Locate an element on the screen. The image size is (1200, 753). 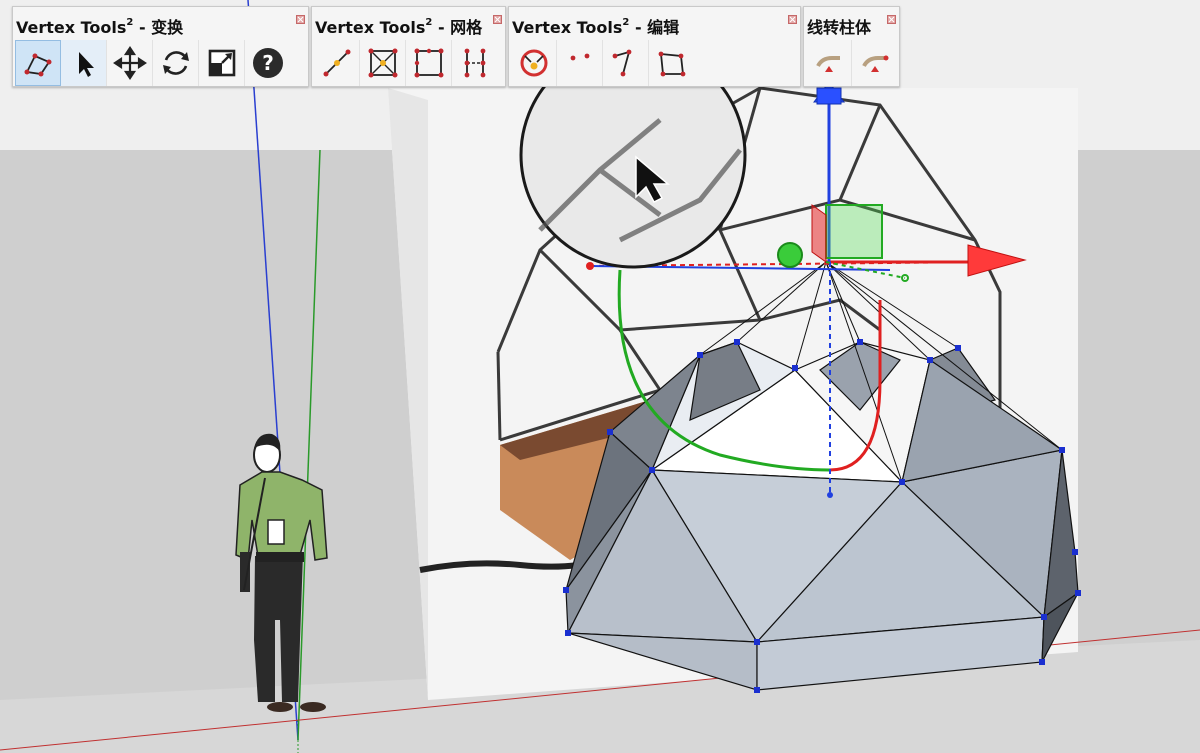
scale-button is located at coordinates (222, 63).